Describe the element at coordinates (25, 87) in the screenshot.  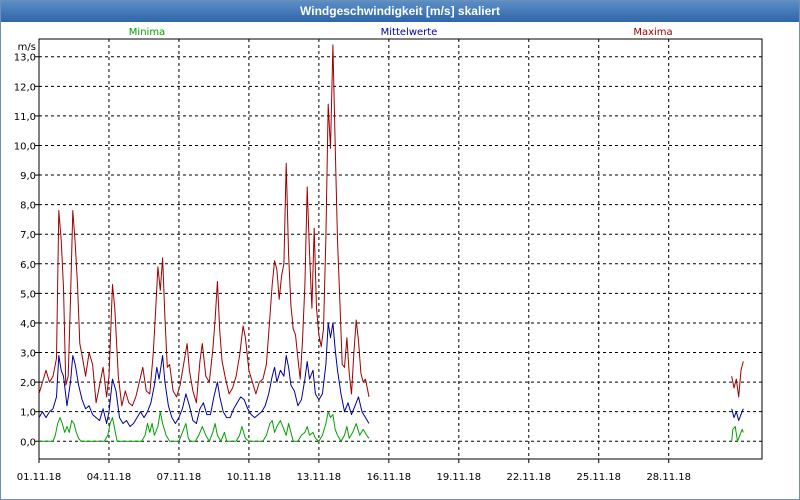
I see `y-tick-label: 12,0` at that location.